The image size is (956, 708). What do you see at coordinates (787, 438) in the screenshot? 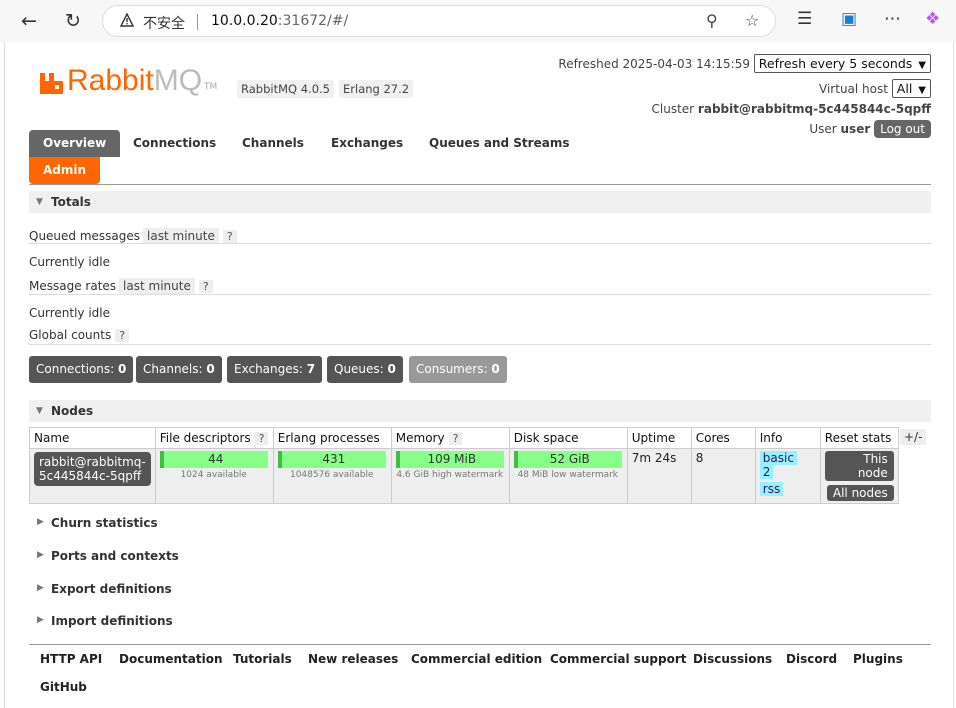
I see `col-info: Info` at bounding box center [787, 438].